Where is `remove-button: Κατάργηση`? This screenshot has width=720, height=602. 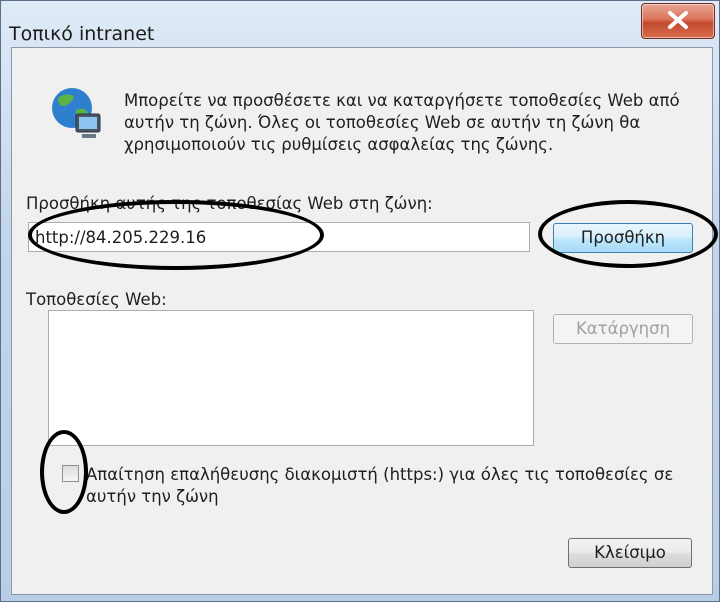 remove-button: Κατάργηση is located at coordinates (623, 329).